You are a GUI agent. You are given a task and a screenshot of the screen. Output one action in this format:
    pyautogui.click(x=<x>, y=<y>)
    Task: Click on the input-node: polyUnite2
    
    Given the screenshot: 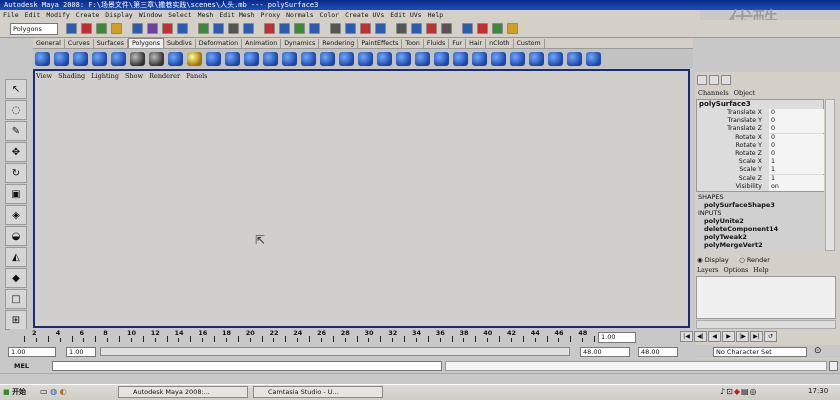 What is the action you would take?
    pyautogui.click(x=724, y=221)
    